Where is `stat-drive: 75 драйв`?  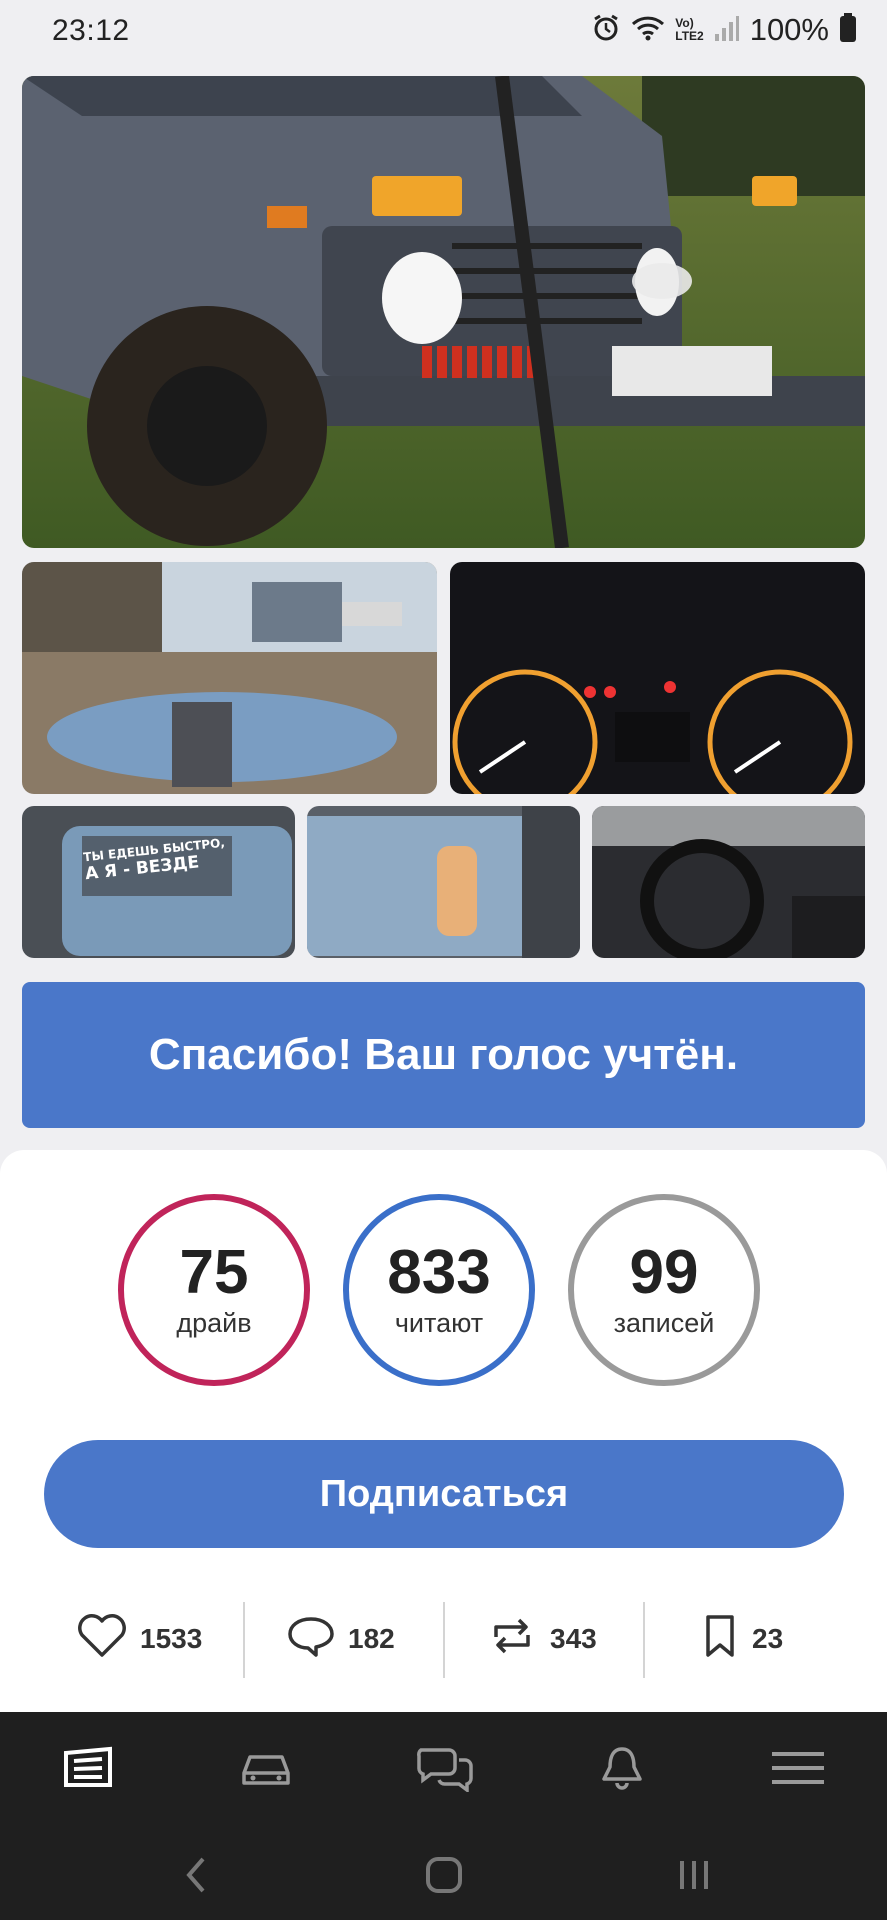
stat-drive: 75 драйв is located at coordinates (214, 1290).